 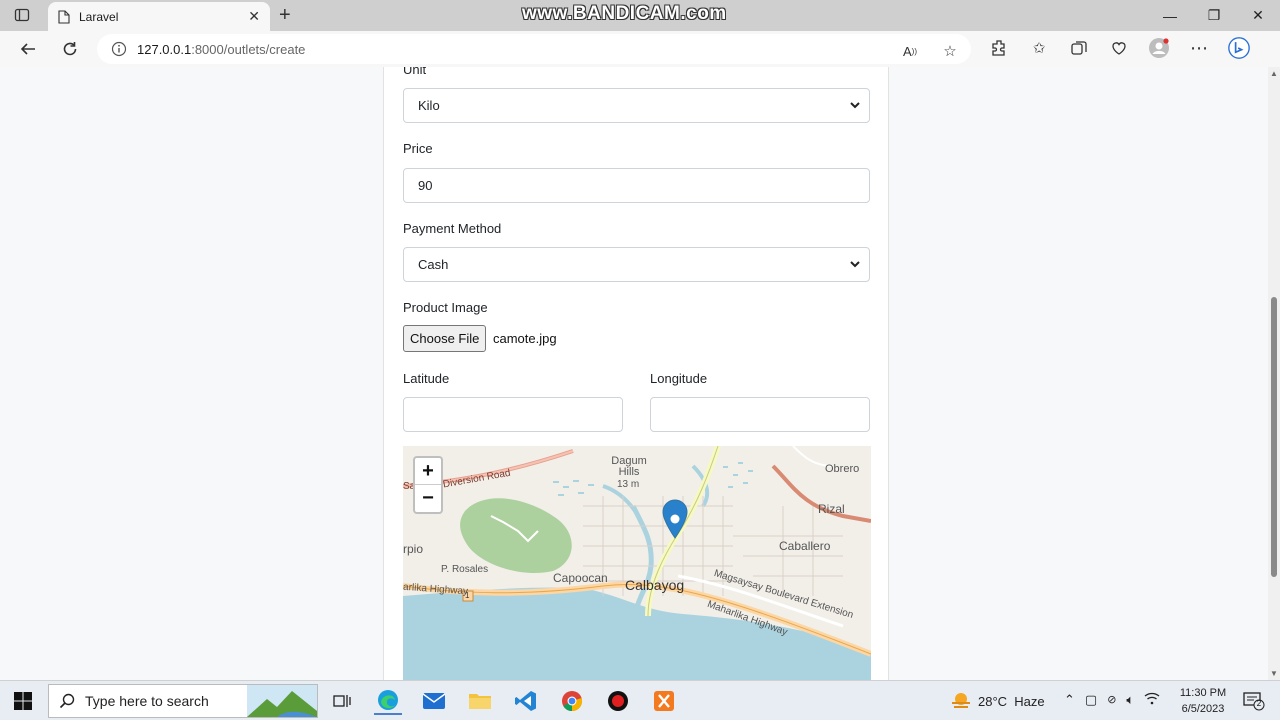 What do you see at coordinates (445, 338) in the screenshot?
I see `choose-file-button: Choose File` at bounding box center [445, 338].